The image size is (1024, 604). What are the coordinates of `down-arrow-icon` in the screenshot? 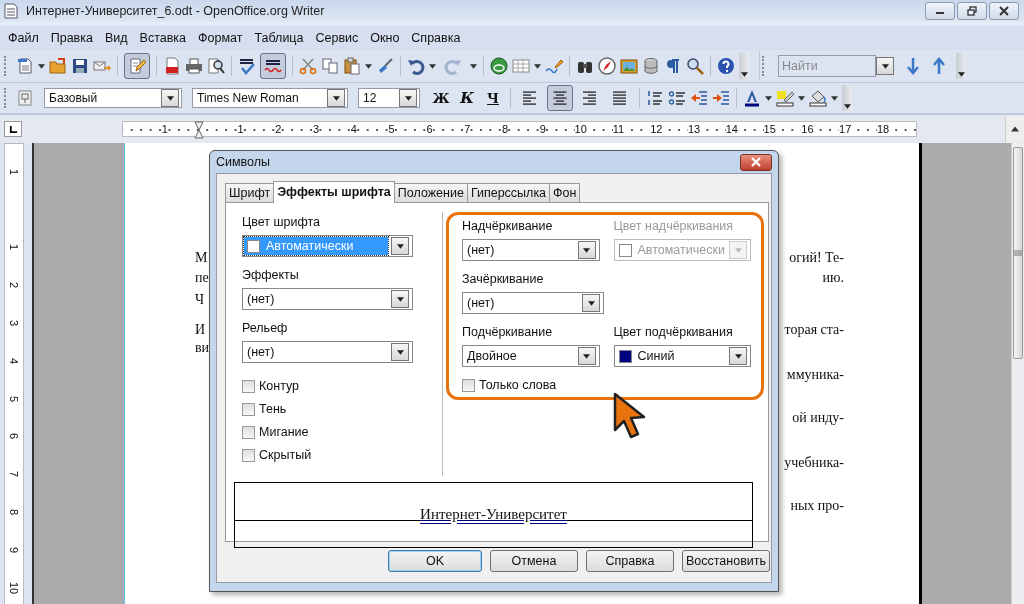 It's located at (913, 66).